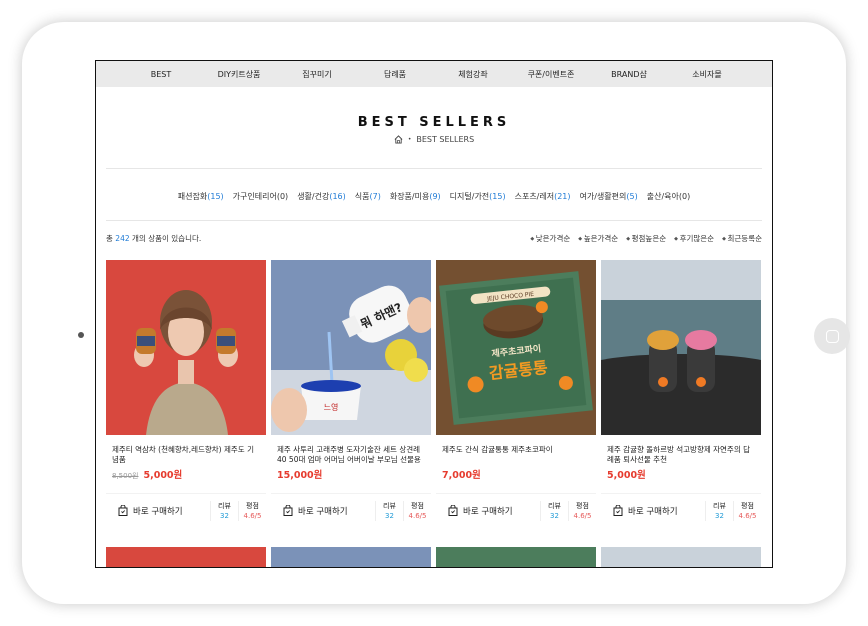 Image resolution: width=868 pixels, height=626 pixels. Describe the element at coordinates (395, 74) in the screenshot. I see `nav-gifts: 답례품` at that location.